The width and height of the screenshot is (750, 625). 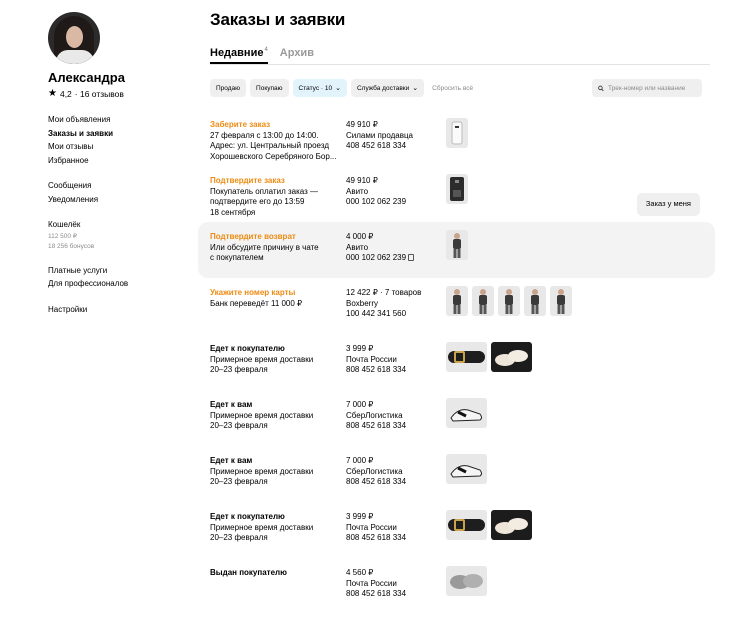 I want to click on order-status-title: Подтвердите возврат, so click(x=253, y=236).